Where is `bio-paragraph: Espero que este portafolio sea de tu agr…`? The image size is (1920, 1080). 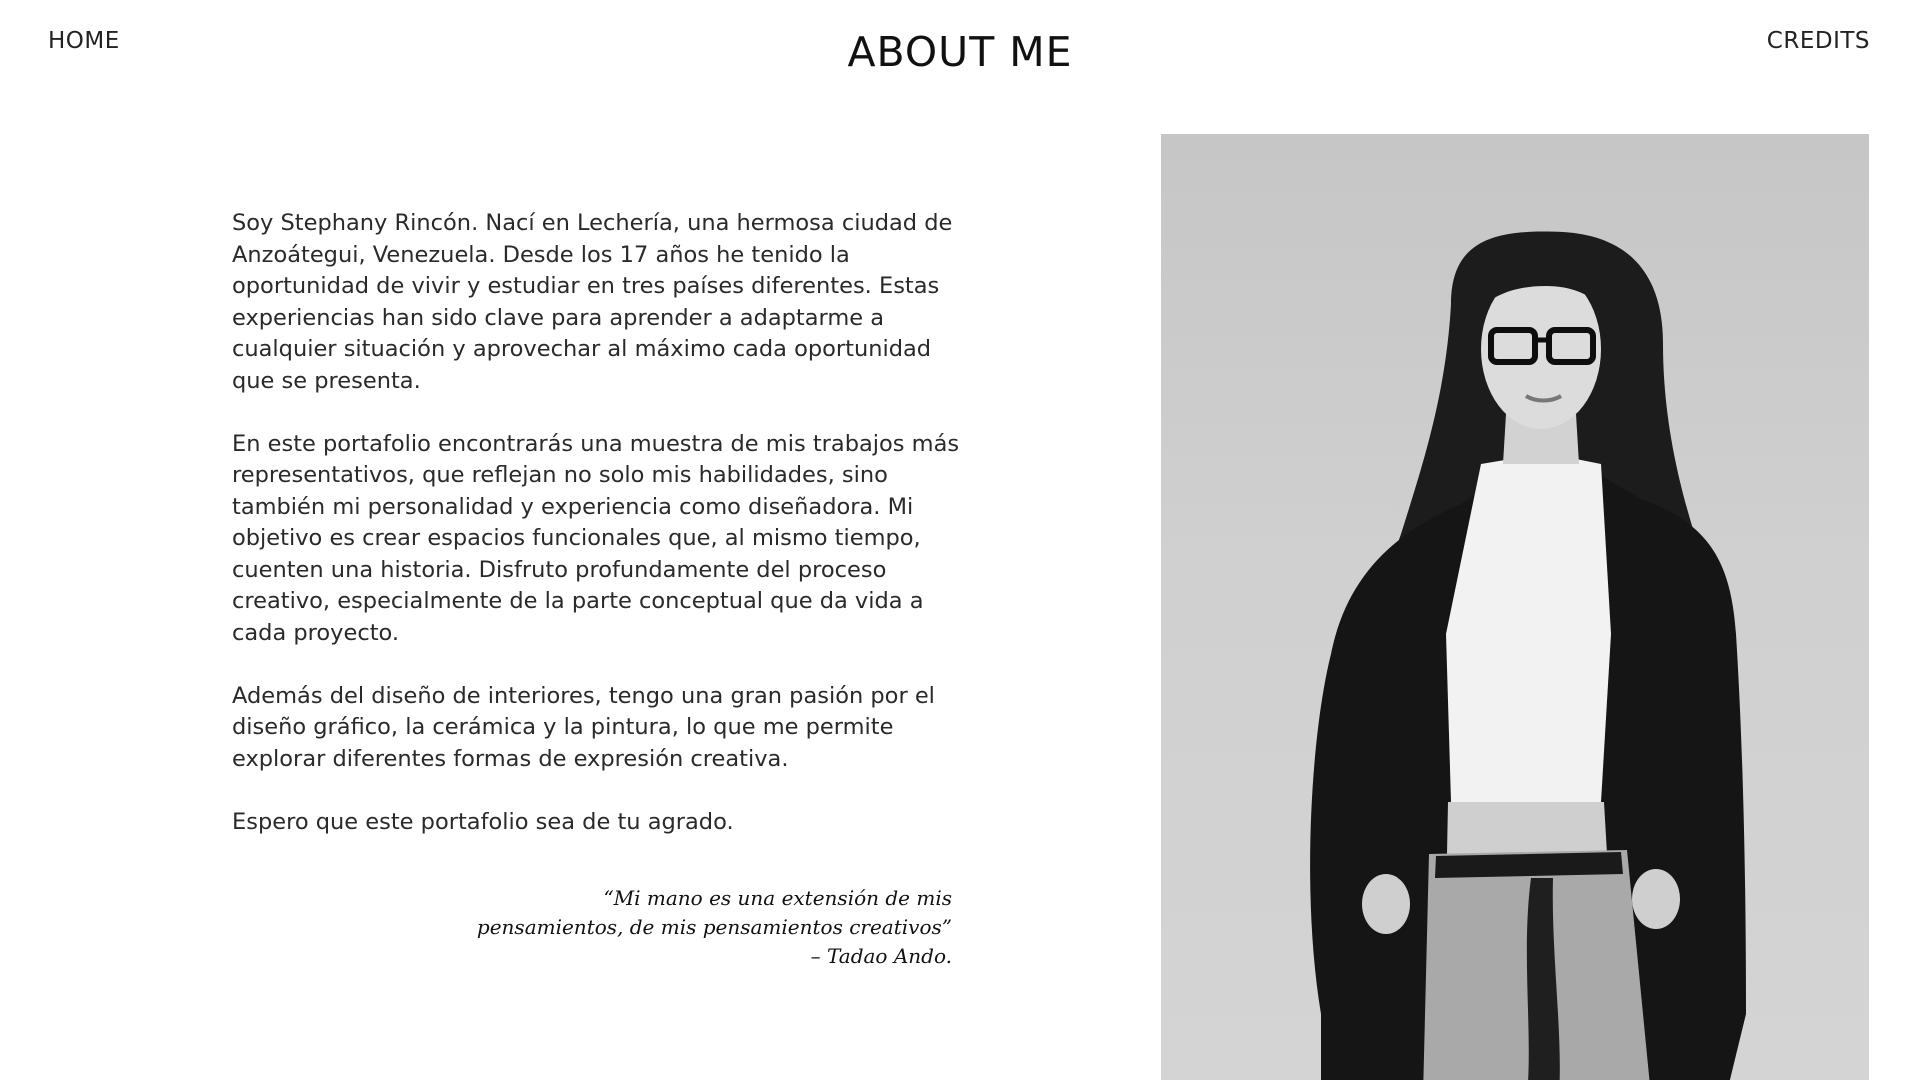 bio-paragraph: Espero que este portafolio sea de tu agr… is located at coordinates (483, 821).